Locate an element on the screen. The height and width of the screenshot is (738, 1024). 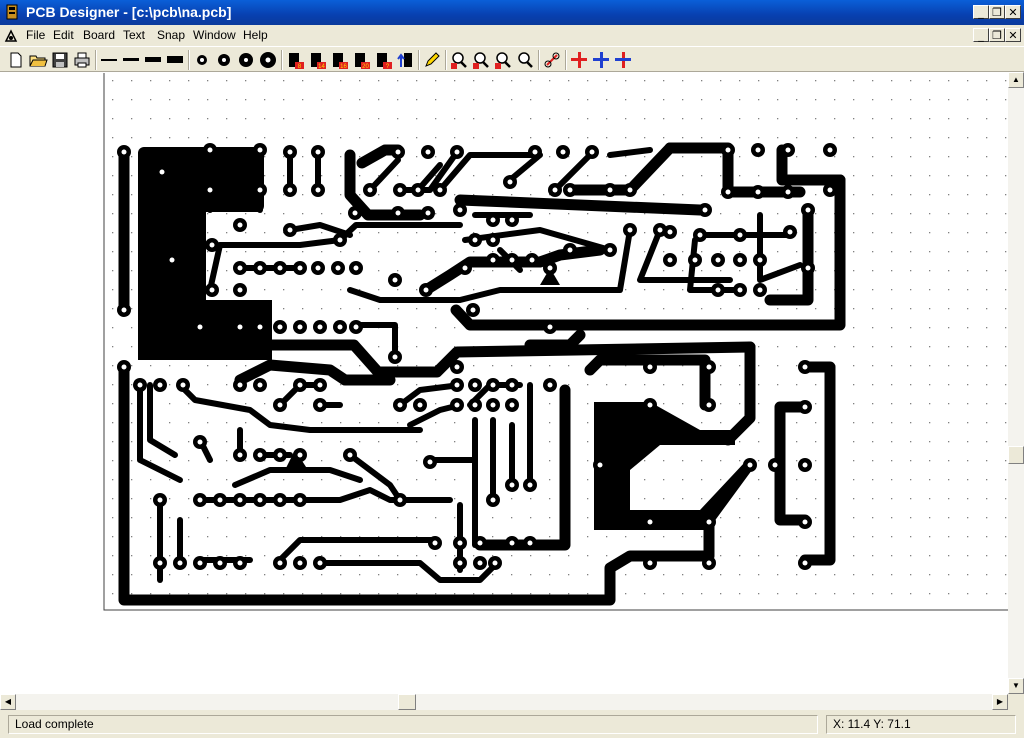
menu-help: Help is located at coordinates (255, 35).